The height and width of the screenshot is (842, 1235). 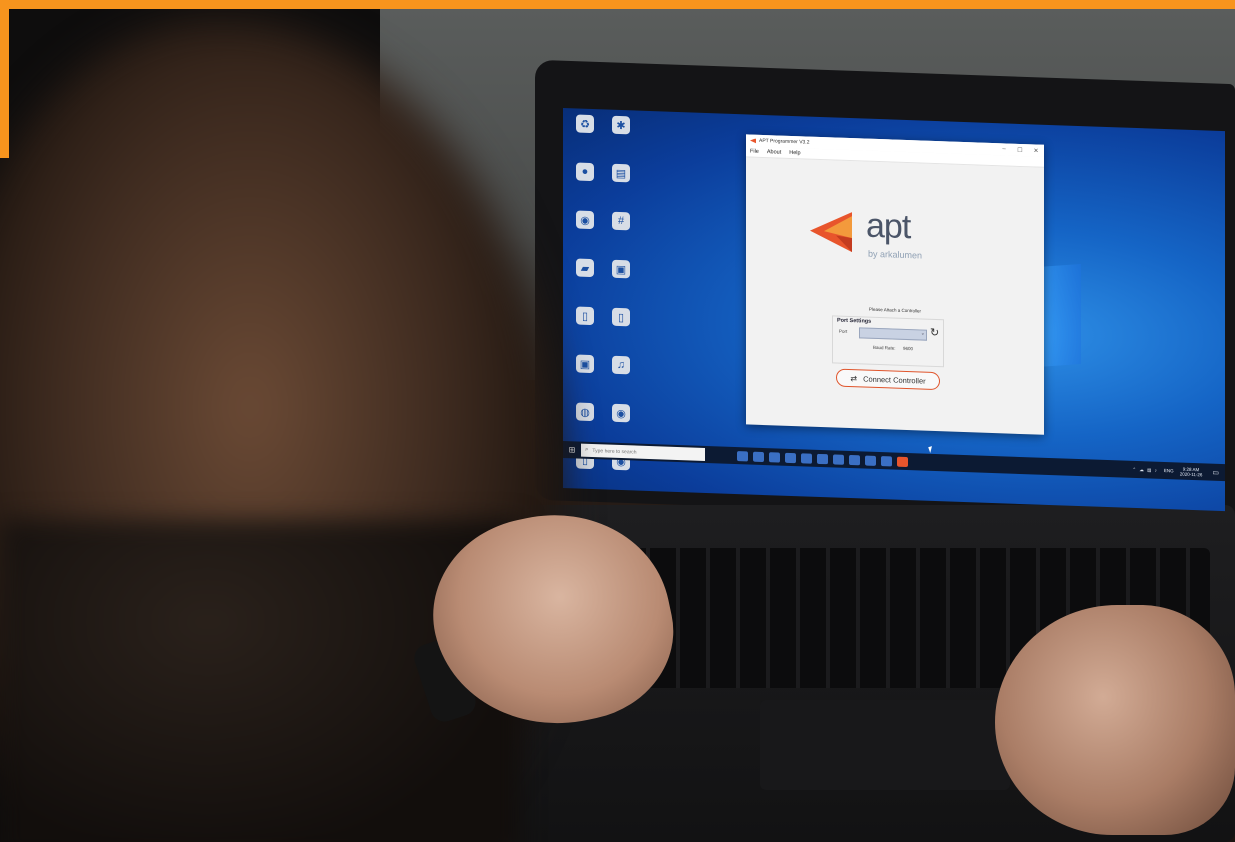 What do you see at coordinates (754, 152) in the screenshot?
I see `menu-file: File` at bounding box center [754, 152].